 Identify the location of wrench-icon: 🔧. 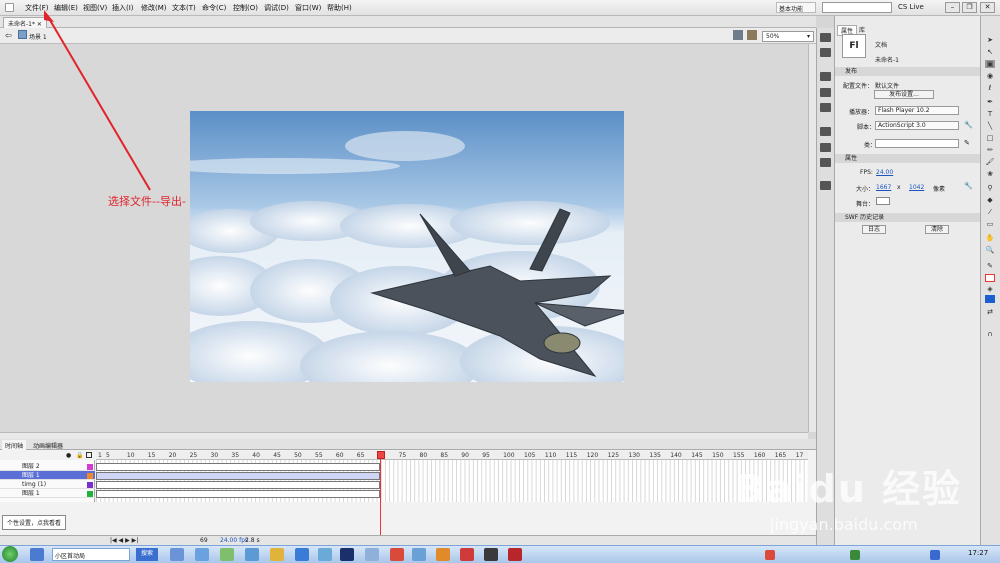
(968, 125).